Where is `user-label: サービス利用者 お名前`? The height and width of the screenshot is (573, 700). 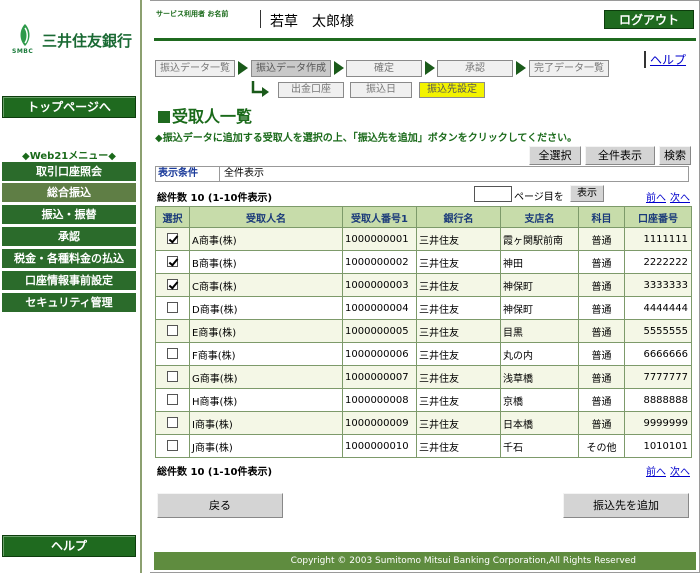 user-label: サービス利用者 お名前 is located at coordinates (192, 14).